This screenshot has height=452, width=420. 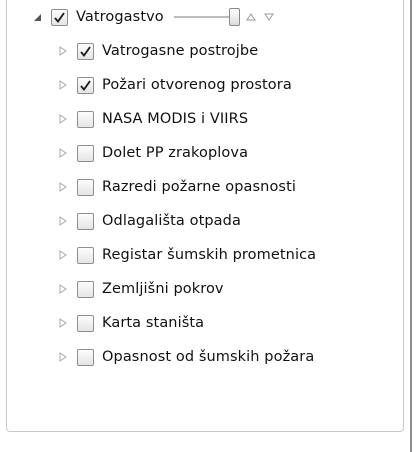 What do you see at coordinates (180, 51) in the screenshot?
I see `layer-label: Vatrogasne postrojbe` at bounding box center [180, 51].